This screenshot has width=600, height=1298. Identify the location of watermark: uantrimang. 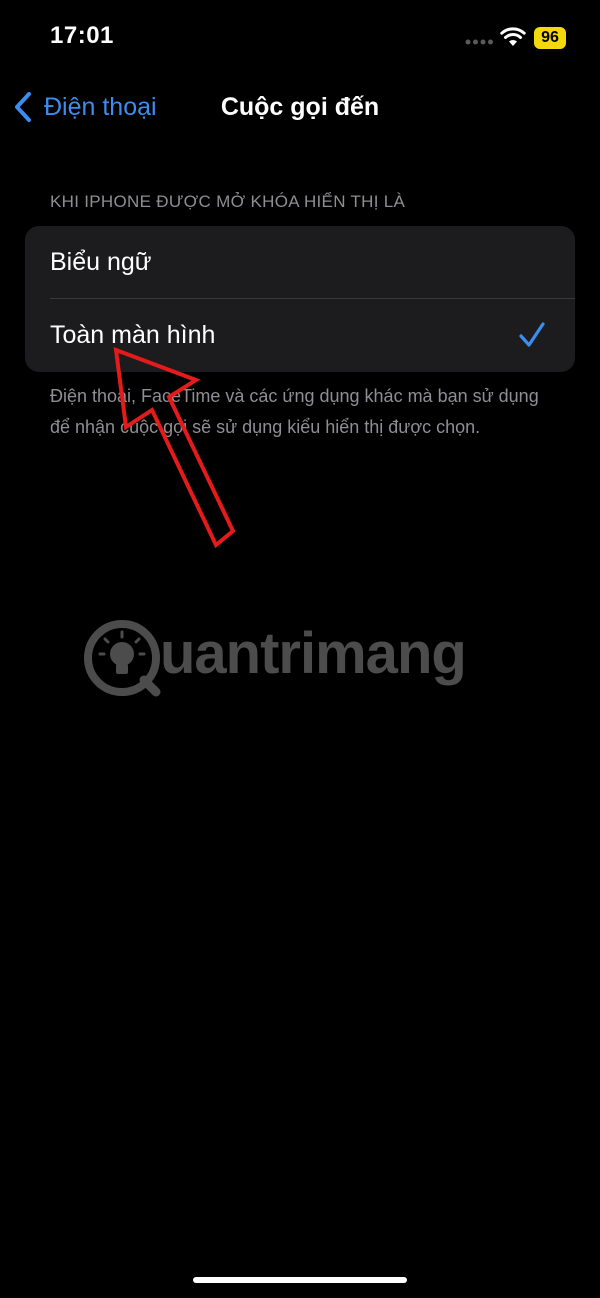
(274, 660).